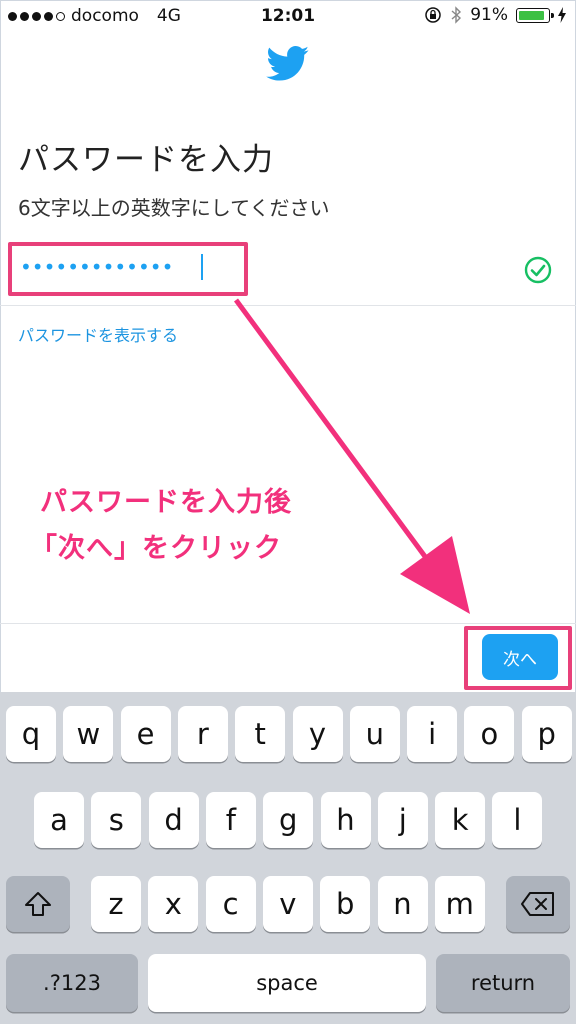  I want to click on key-s: s, so click(116, 820).